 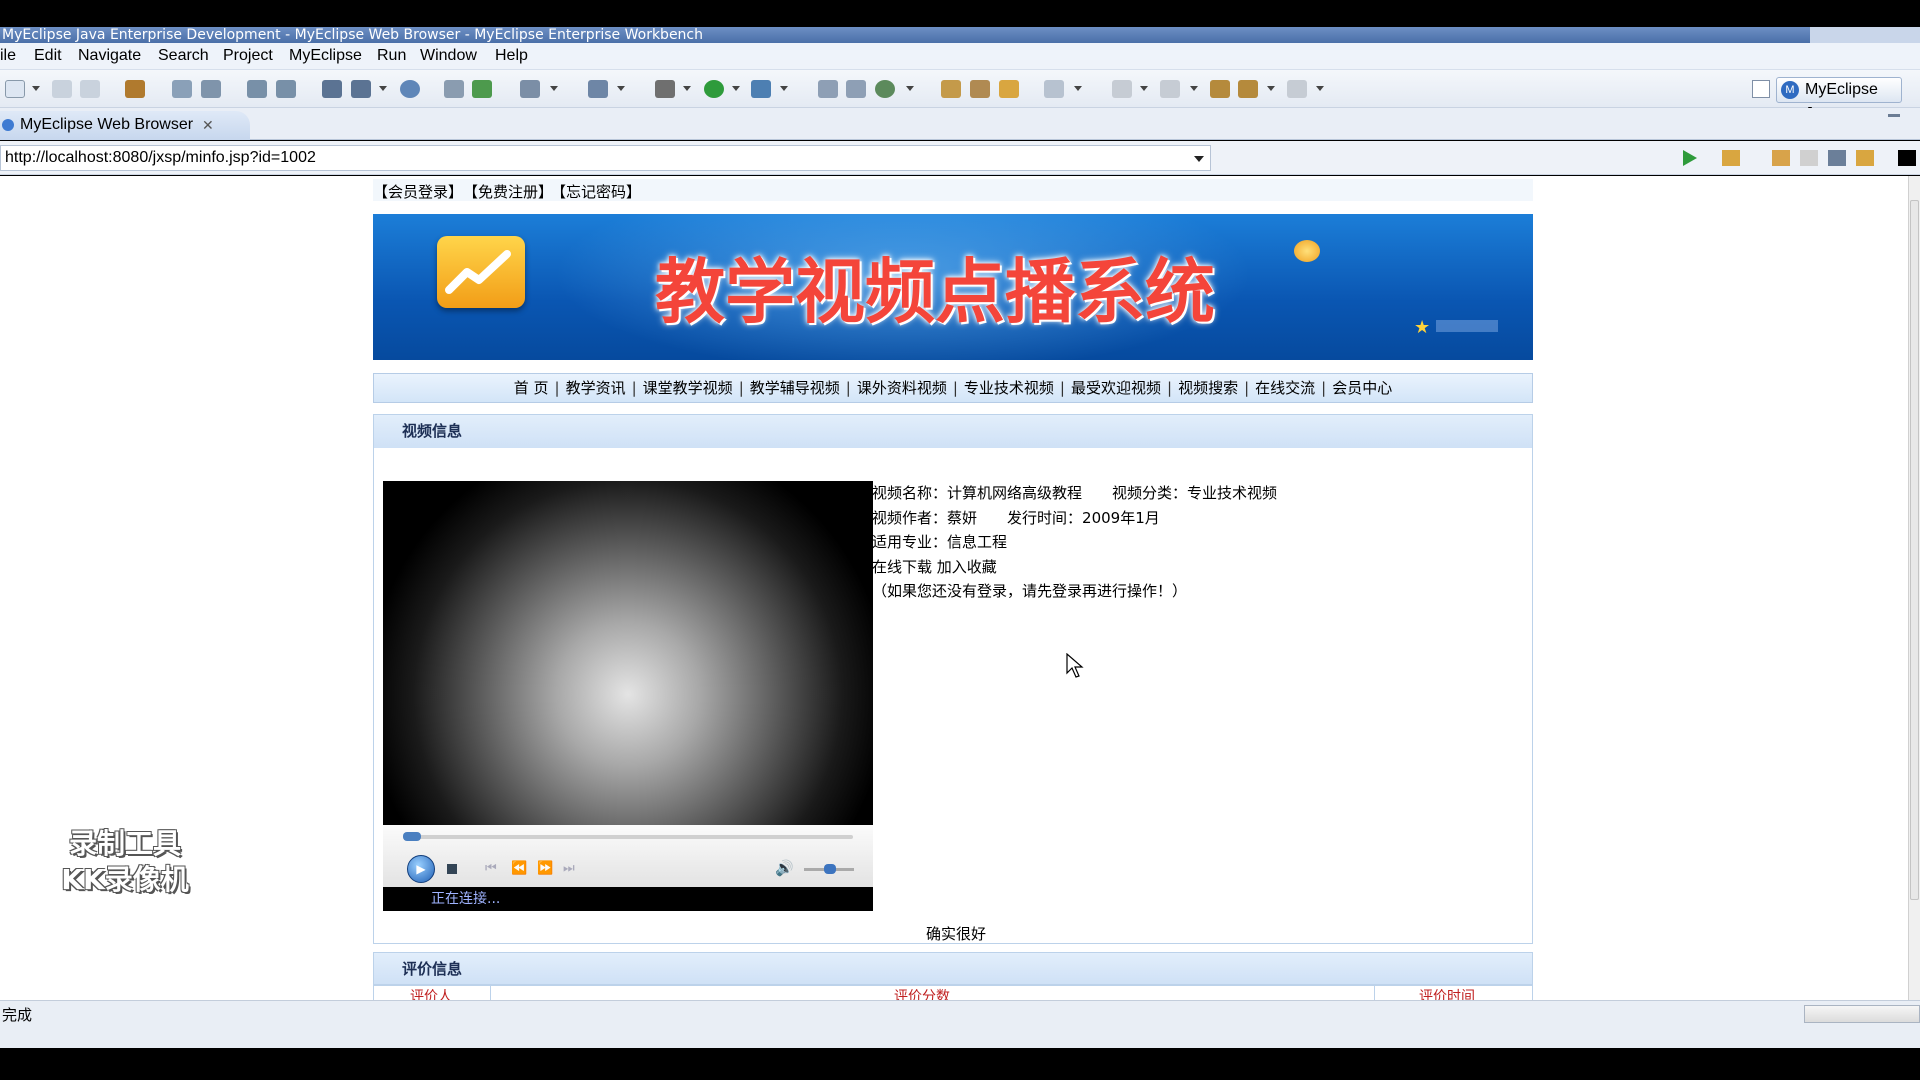 I want to click on favorites-icon, so click(x=1731, y=158).